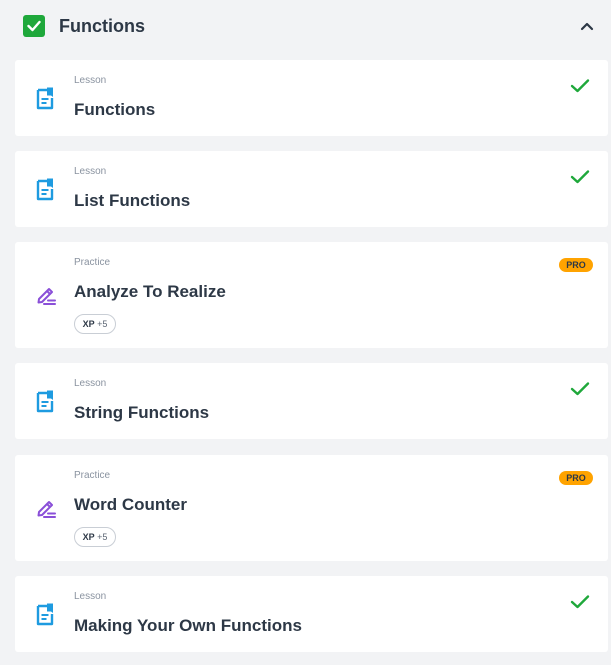 This screenshot has height=665, width=611. Describe the element at coordinates (311, 98) in the screenshot. I see `lesson-card-functions: Lesson Functions` at that location.